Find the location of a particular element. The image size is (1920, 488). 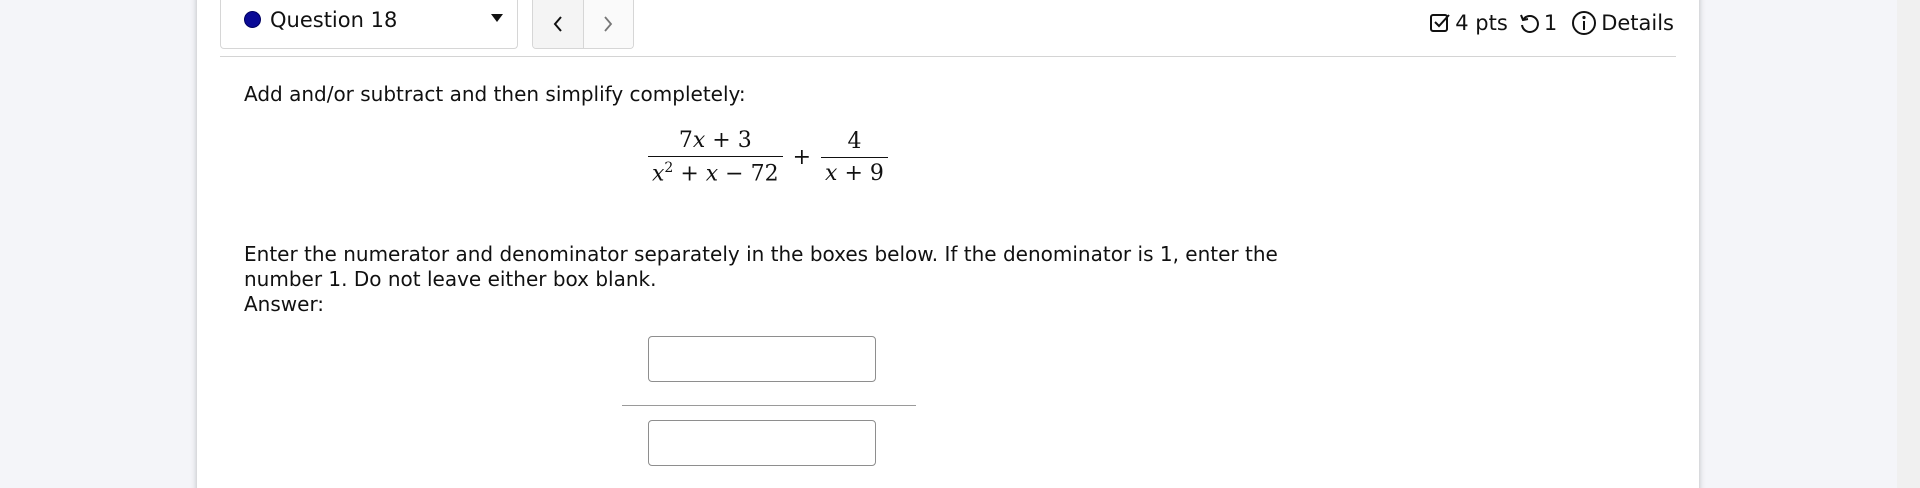

question-meta: 4 pts 1 Details is located at coordinates (1551, 23).